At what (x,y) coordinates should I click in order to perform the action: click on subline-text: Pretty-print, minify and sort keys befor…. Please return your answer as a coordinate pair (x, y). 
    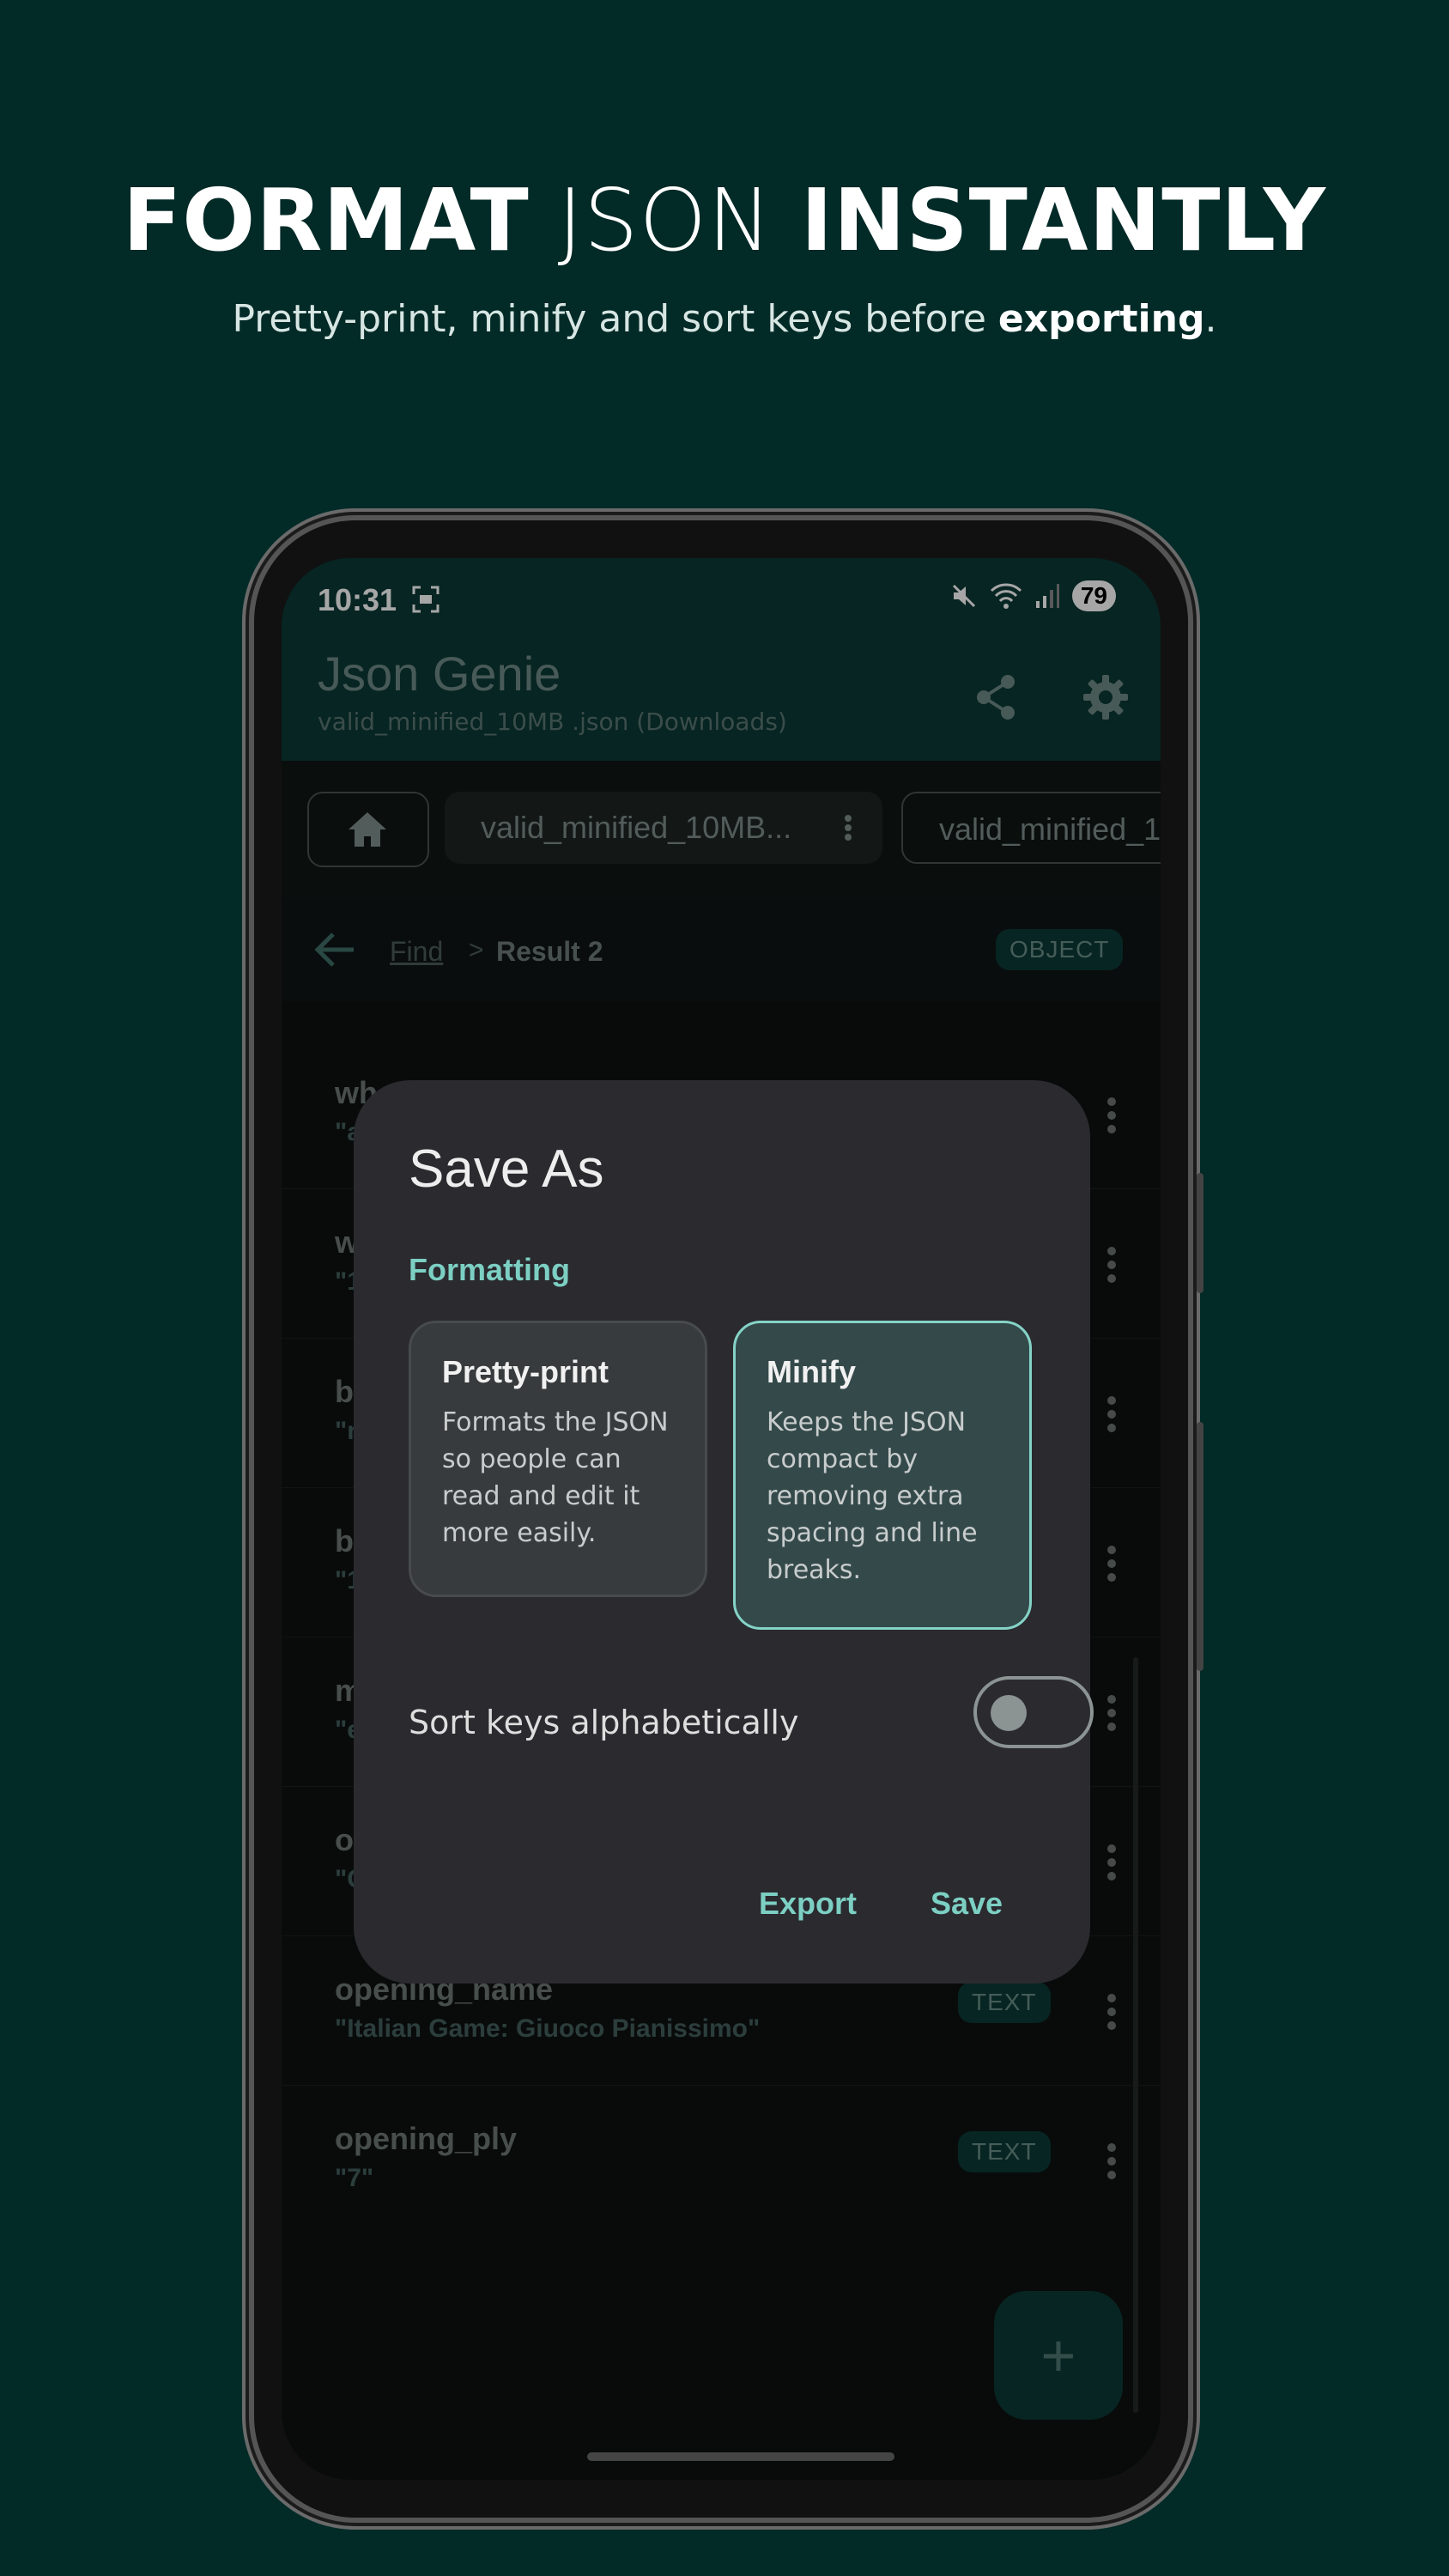
    Looking at the image, I should click on (615, 319).